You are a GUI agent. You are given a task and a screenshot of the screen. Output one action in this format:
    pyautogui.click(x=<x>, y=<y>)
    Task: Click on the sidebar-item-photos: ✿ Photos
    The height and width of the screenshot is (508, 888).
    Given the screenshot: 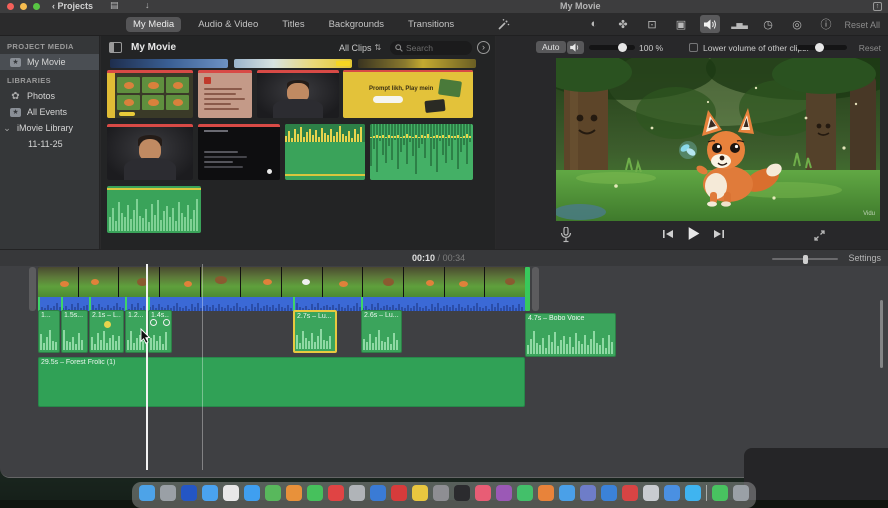 What is the action you would take?
    pyautogui.click(x=49, y=96)
    